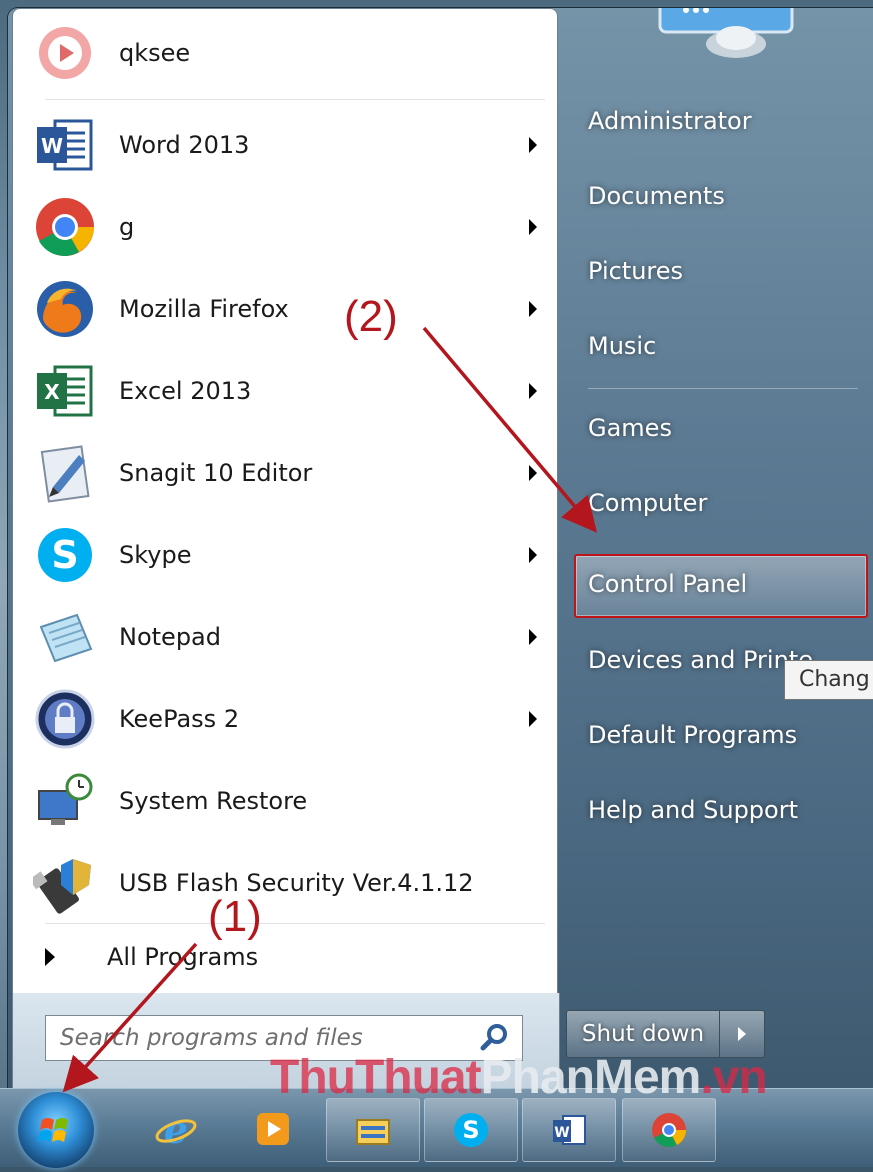 The height and width of the screenshot is (1172, 873). Describe the element at coordinates (56, 1130) in the screenshot. I see `start-orb` at that location.